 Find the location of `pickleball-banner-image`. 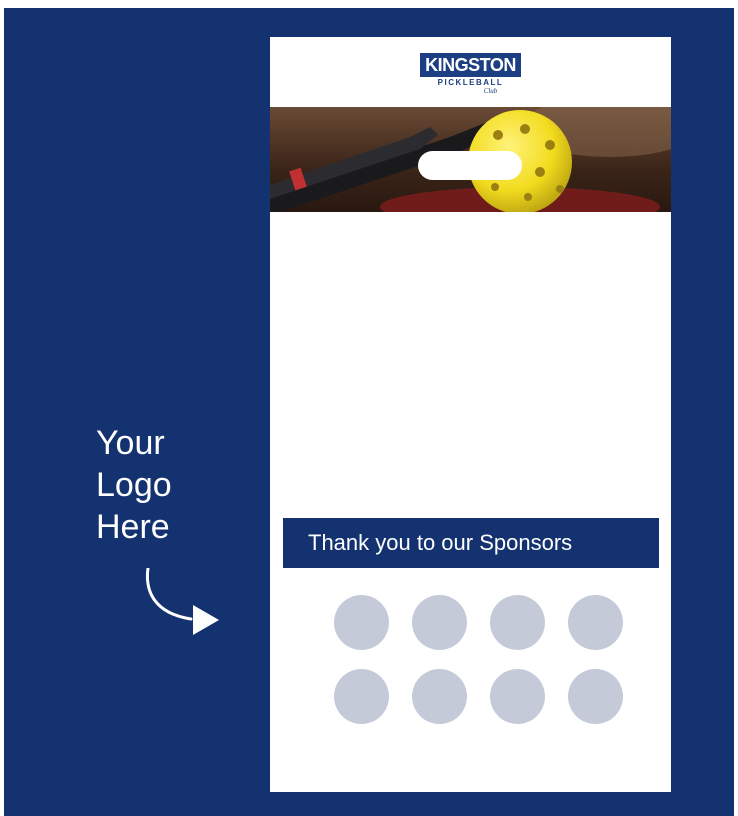

pickleball-banner-image is located at coordinates (470, 159).